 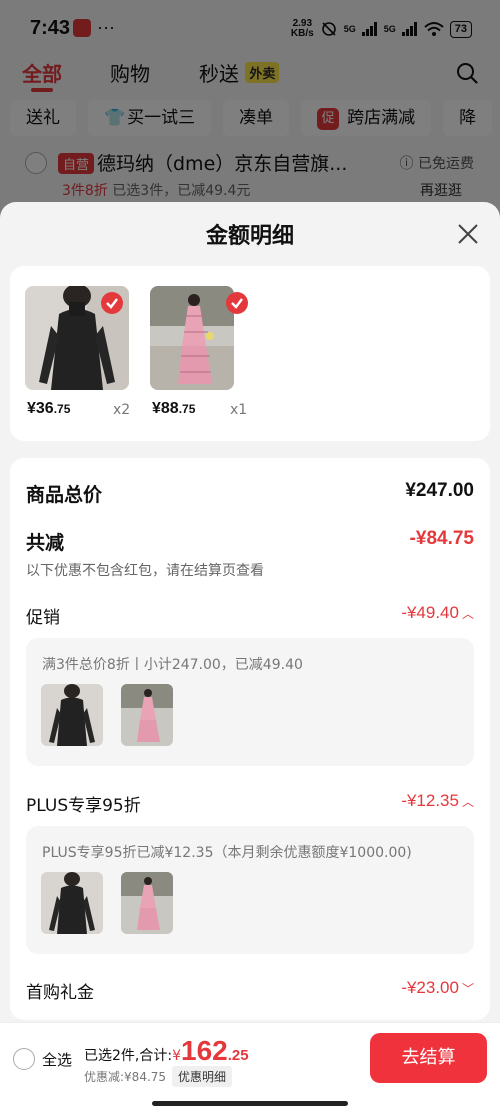 I want to click on product-price: ¥36.75, so click(x=48, y=409).